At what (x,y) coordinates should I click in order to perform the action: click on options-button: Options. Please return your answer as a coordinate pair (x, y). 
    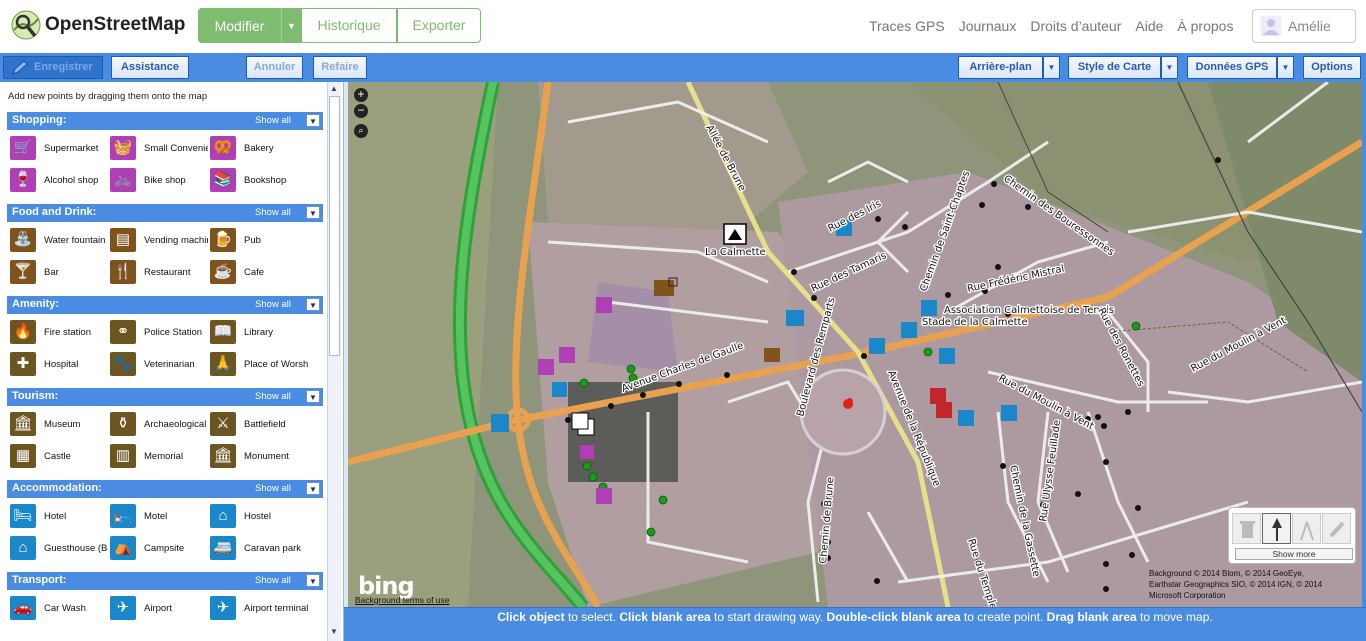
    Looking at the image, I should click on (1332, 67).